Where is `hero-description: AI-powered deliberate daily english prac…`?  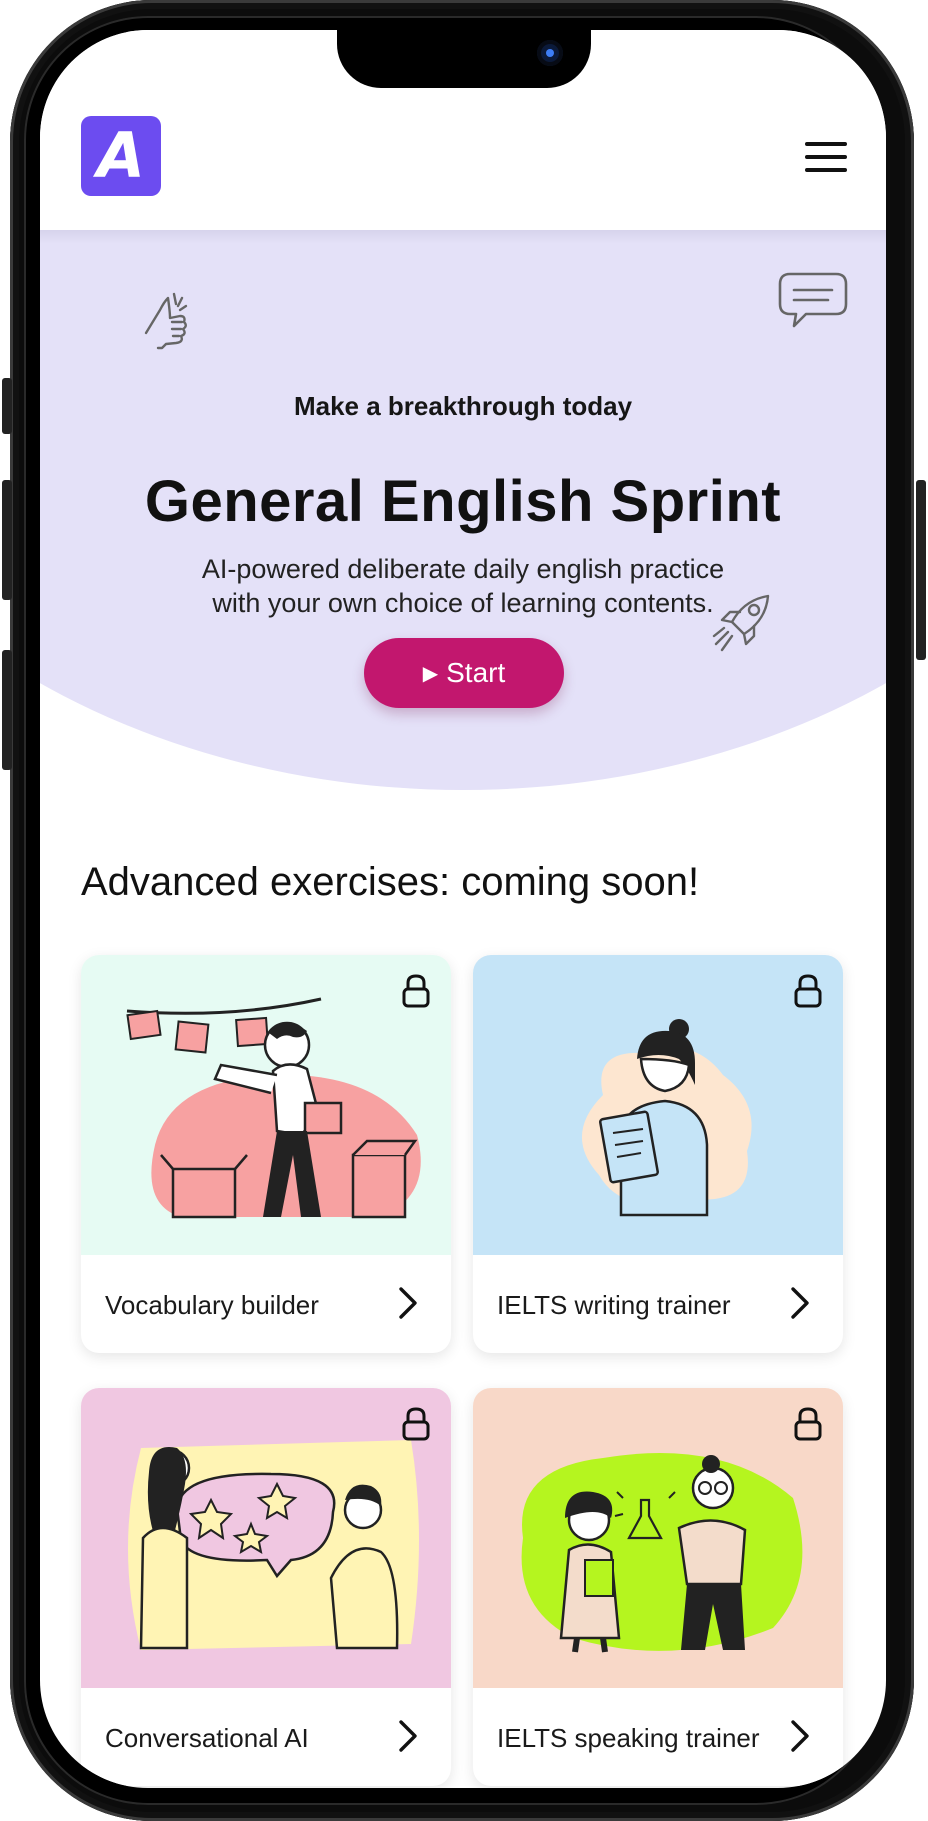 hero-description: AI-powered deliberate daily english prac… is located at coordinates (463, 586).